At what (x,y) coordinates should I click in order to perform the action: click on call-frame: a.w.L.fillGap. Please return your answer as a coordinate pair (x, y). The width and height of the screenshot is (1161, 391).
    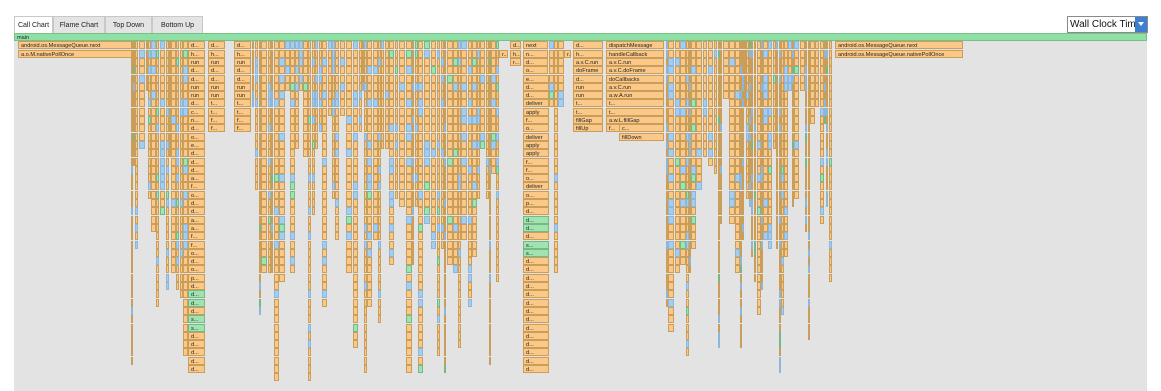
    Looking at the image, I should click on (635, 120).